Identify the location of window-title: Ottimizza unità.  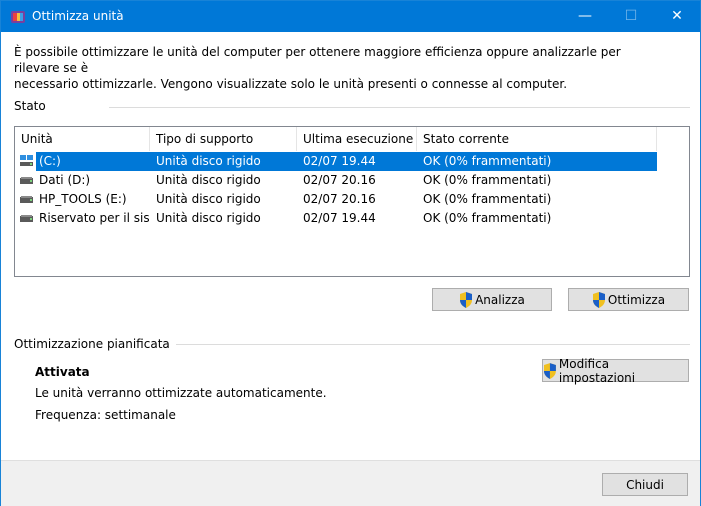
(78, 16).